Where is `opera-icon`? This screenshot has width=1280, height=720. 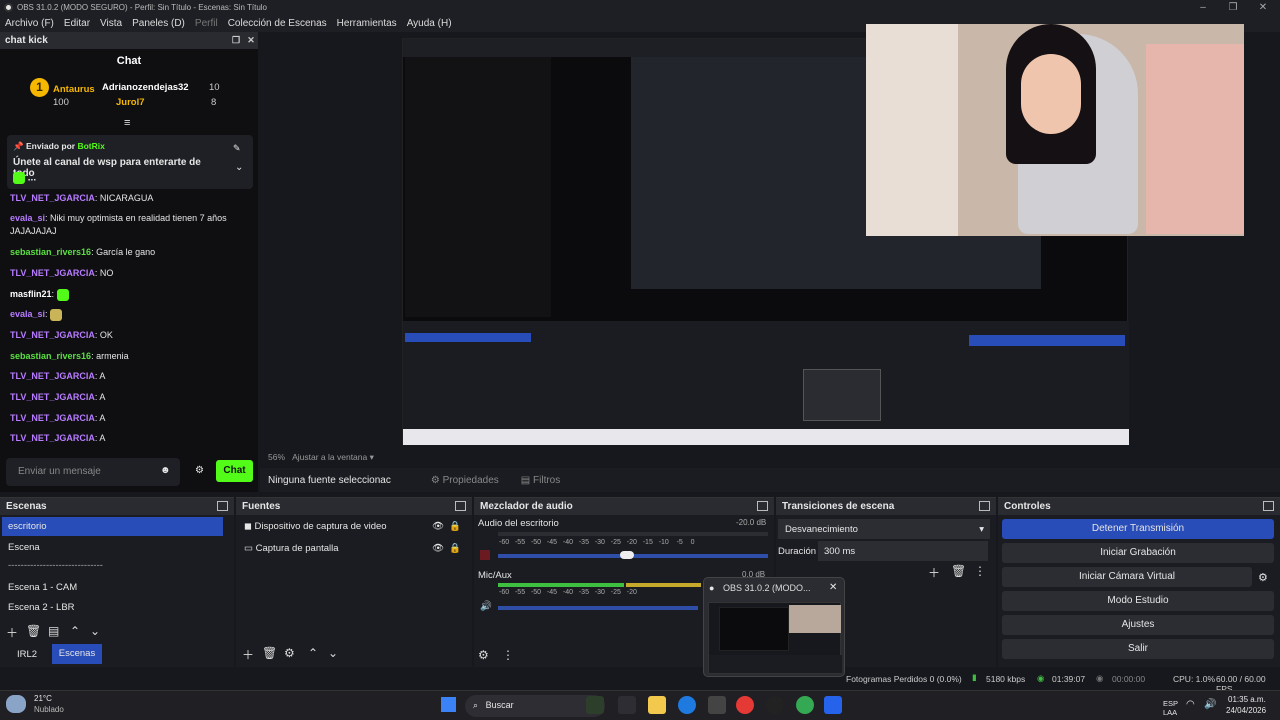 opera-icon is located at coordinates (745, 705).